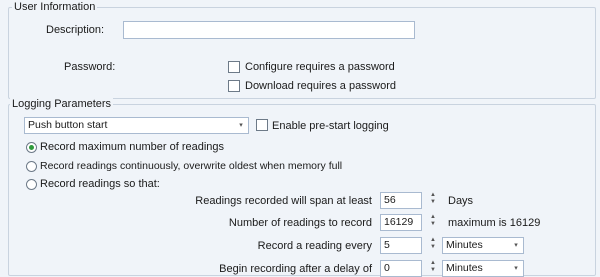 The image size is (600, 277). I want to click on radio-record-maximum-label: Record maximum number of readings, so click(132, 147).